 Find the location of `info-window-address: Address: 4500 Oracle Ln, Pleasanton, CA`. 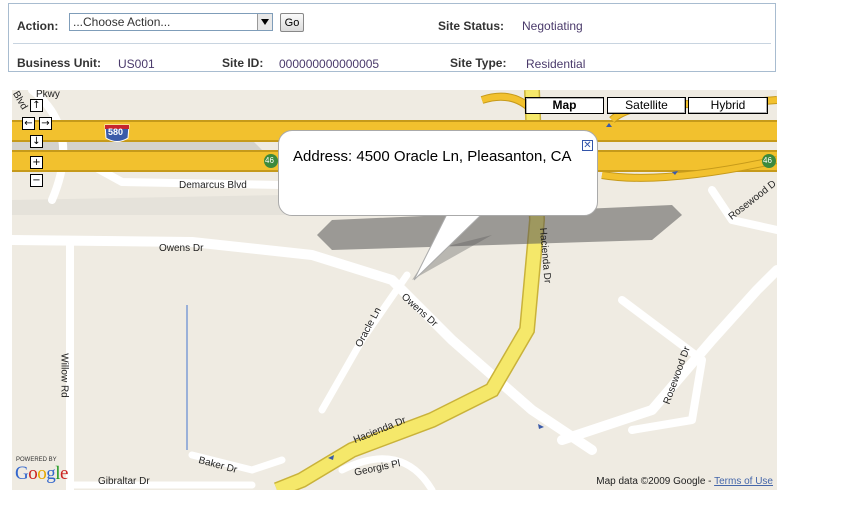

info-window-address: Address: 4500 Oracle Ln, Pleasanton, CA is located at coordinates (432, 156).